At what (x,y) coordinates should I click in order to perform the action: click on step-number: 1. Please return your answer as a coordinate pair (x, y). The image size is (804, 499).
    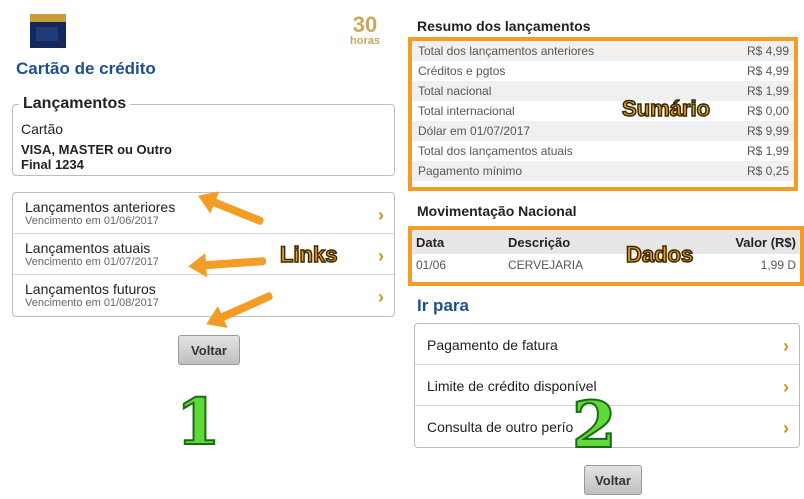
    Looking at the image, I should click on (198, 422).